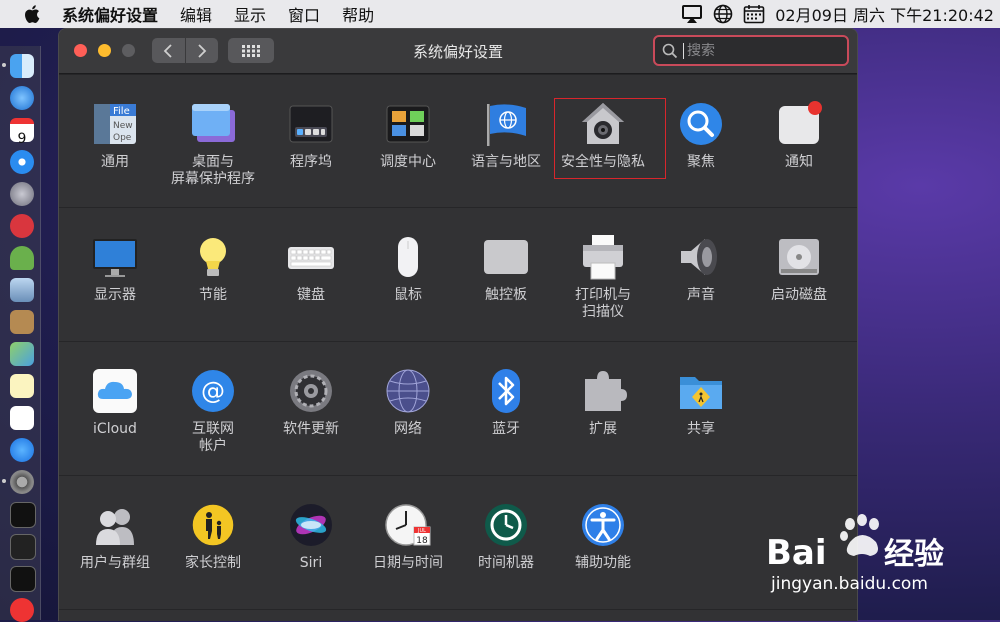 The image size is (1000, 622). I want to click on pane-software-update: 软件更新, so click(311, 402).